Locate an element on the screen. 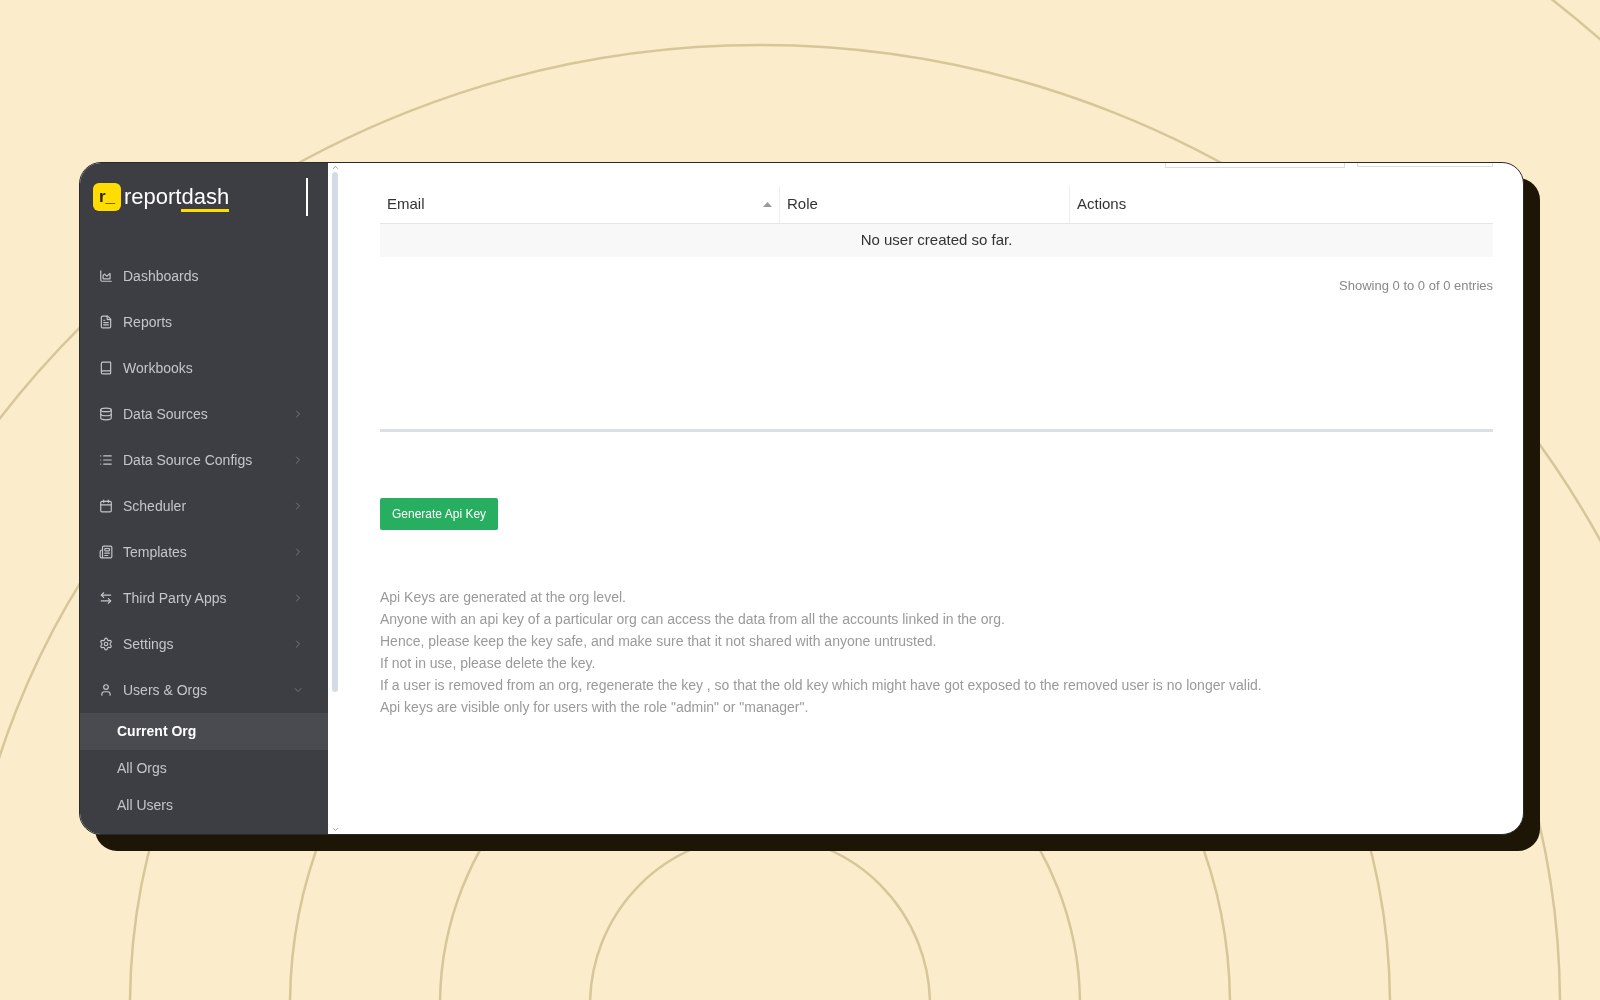  arrows-icon is located at coordinates (106, 598).